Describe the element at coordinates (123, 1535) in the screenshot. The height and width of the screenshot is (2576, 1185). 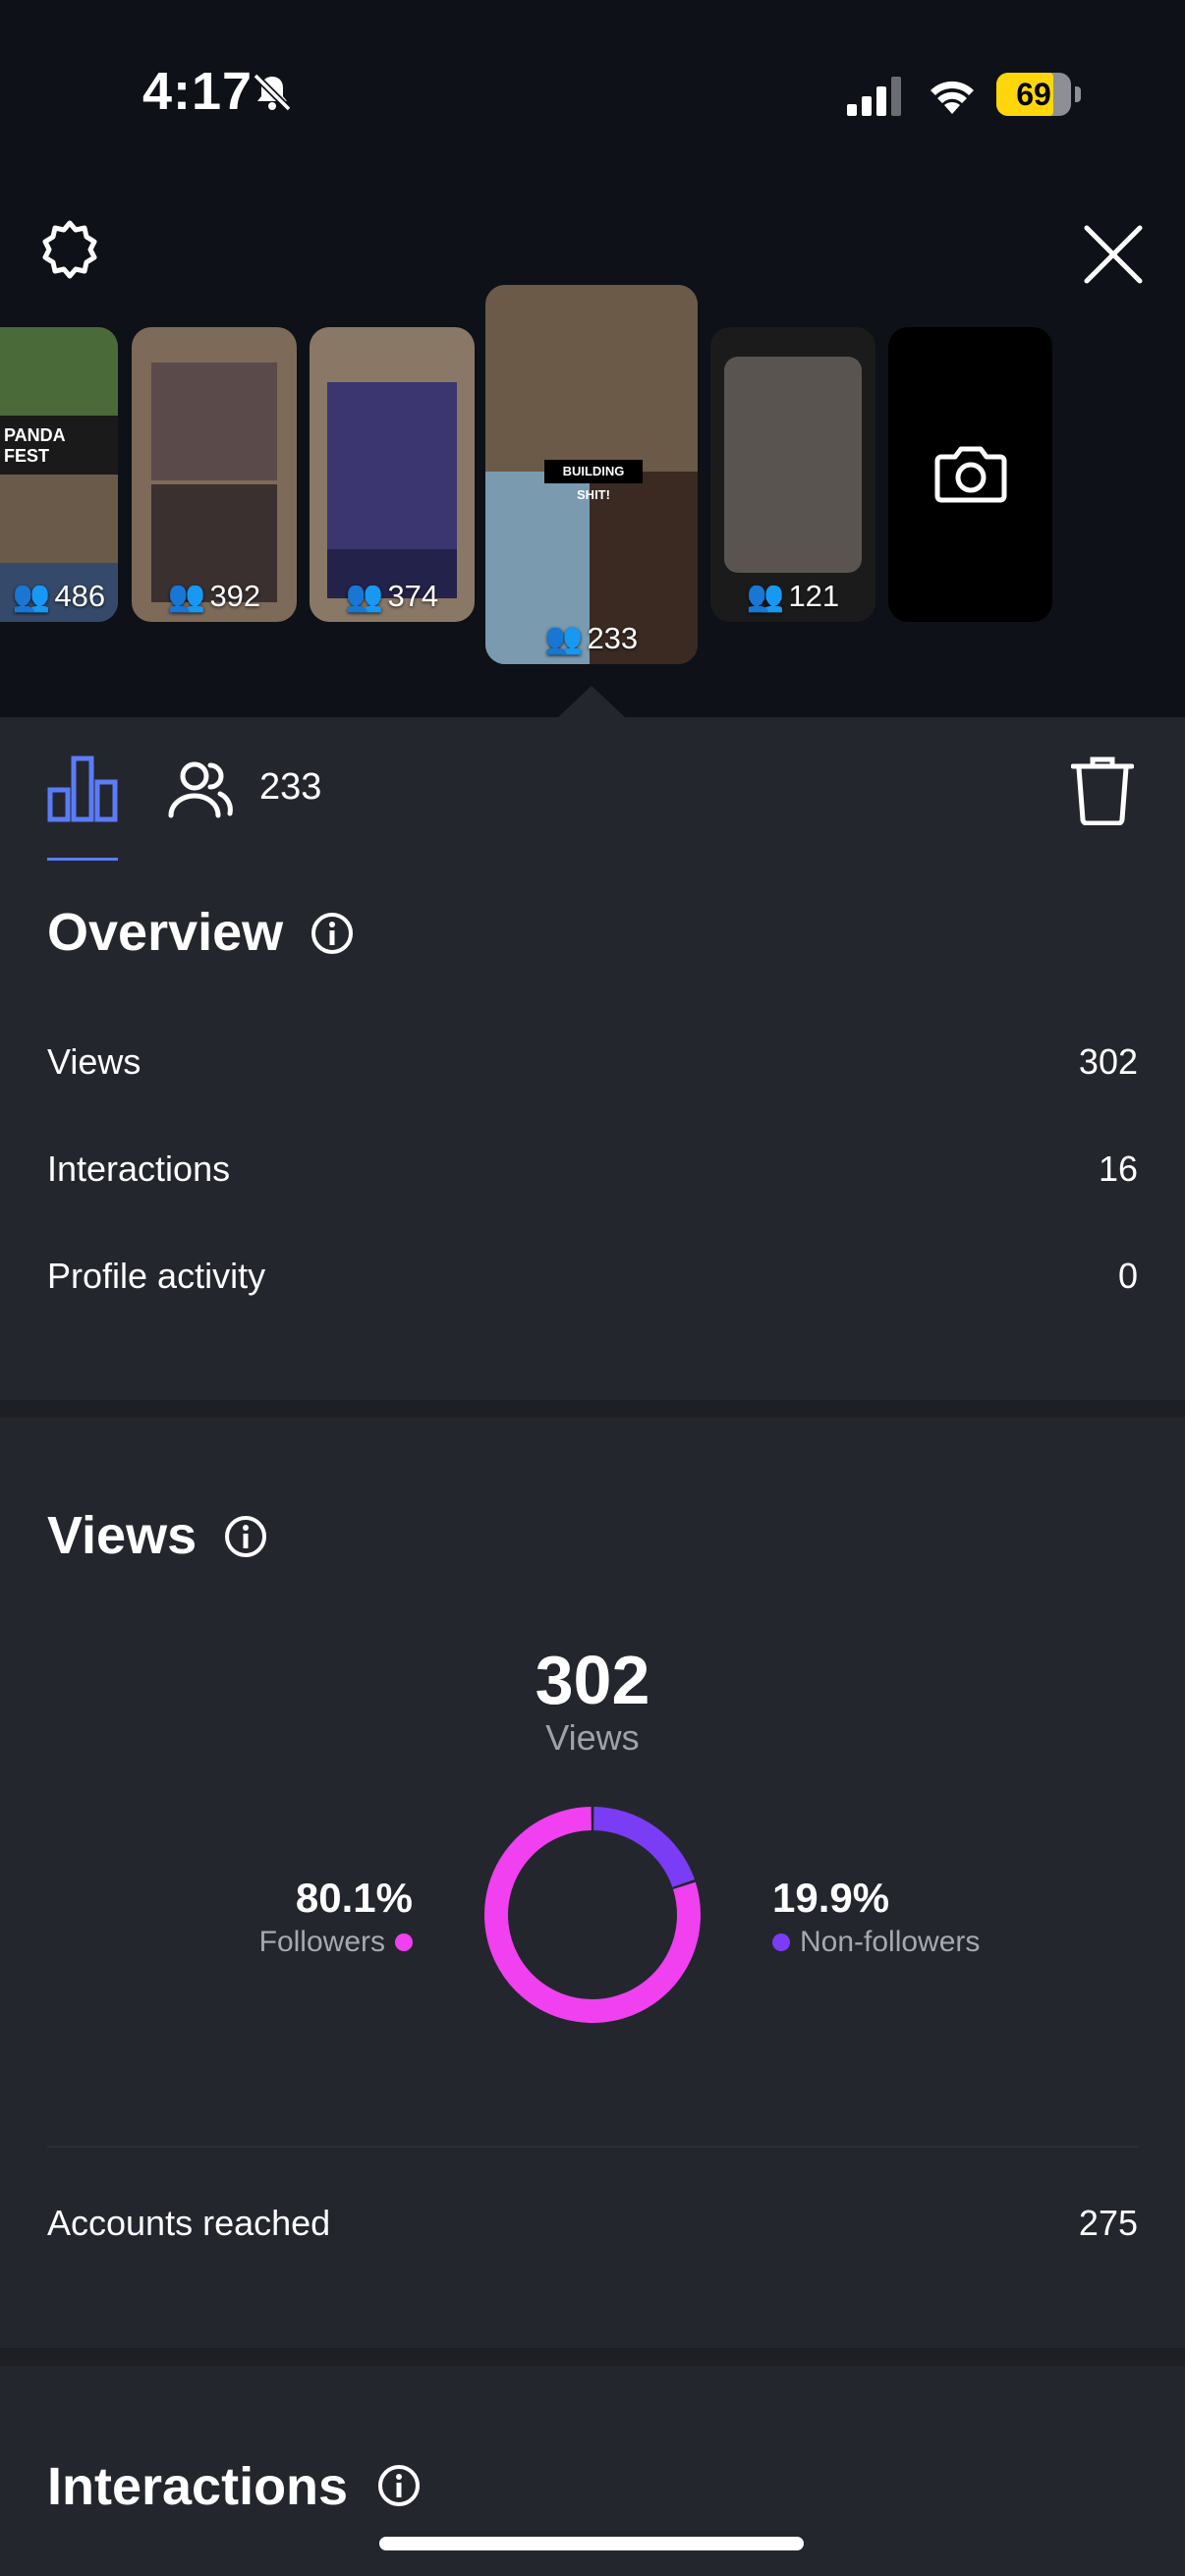
I see `views-title: Views` at that location.